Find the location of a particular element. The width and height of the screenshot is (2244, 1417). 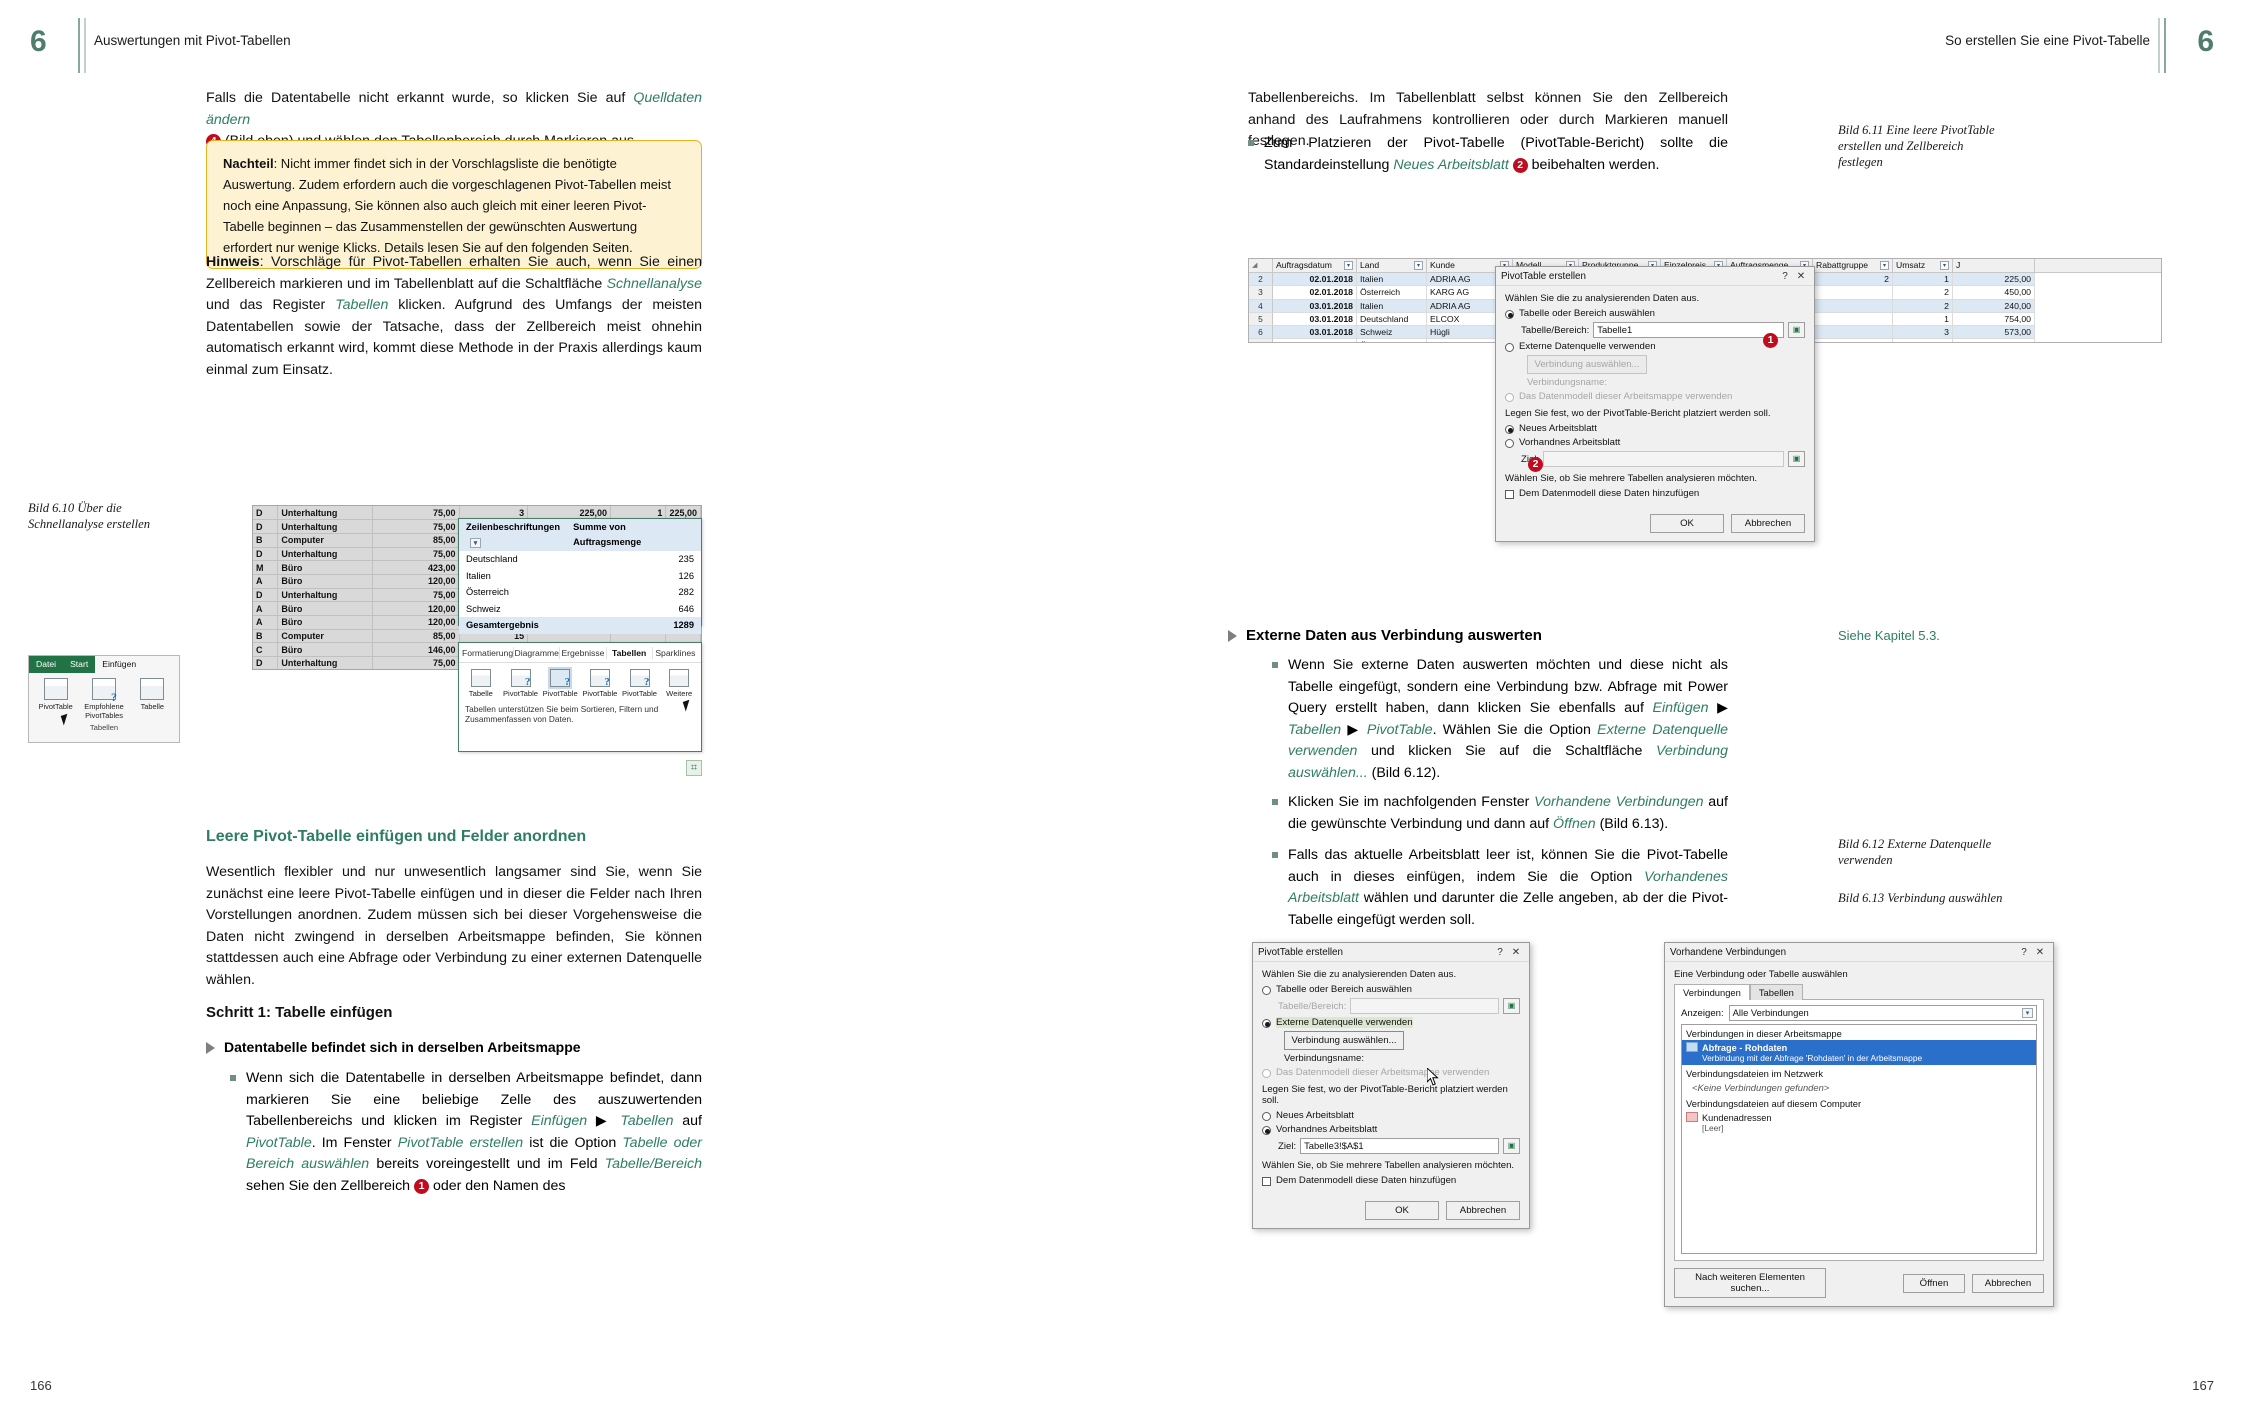

ribbon-button: Tabelle is located at coordinates (152, 699).